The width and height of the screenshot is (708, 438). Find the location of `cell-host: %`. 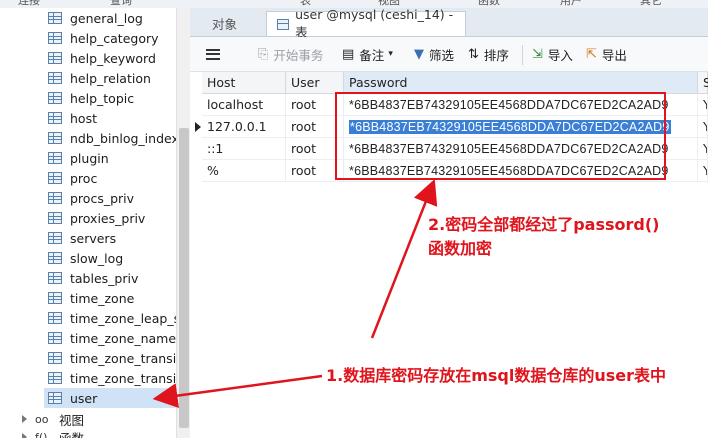

cell-host: % is located at coordinates (244, 171).